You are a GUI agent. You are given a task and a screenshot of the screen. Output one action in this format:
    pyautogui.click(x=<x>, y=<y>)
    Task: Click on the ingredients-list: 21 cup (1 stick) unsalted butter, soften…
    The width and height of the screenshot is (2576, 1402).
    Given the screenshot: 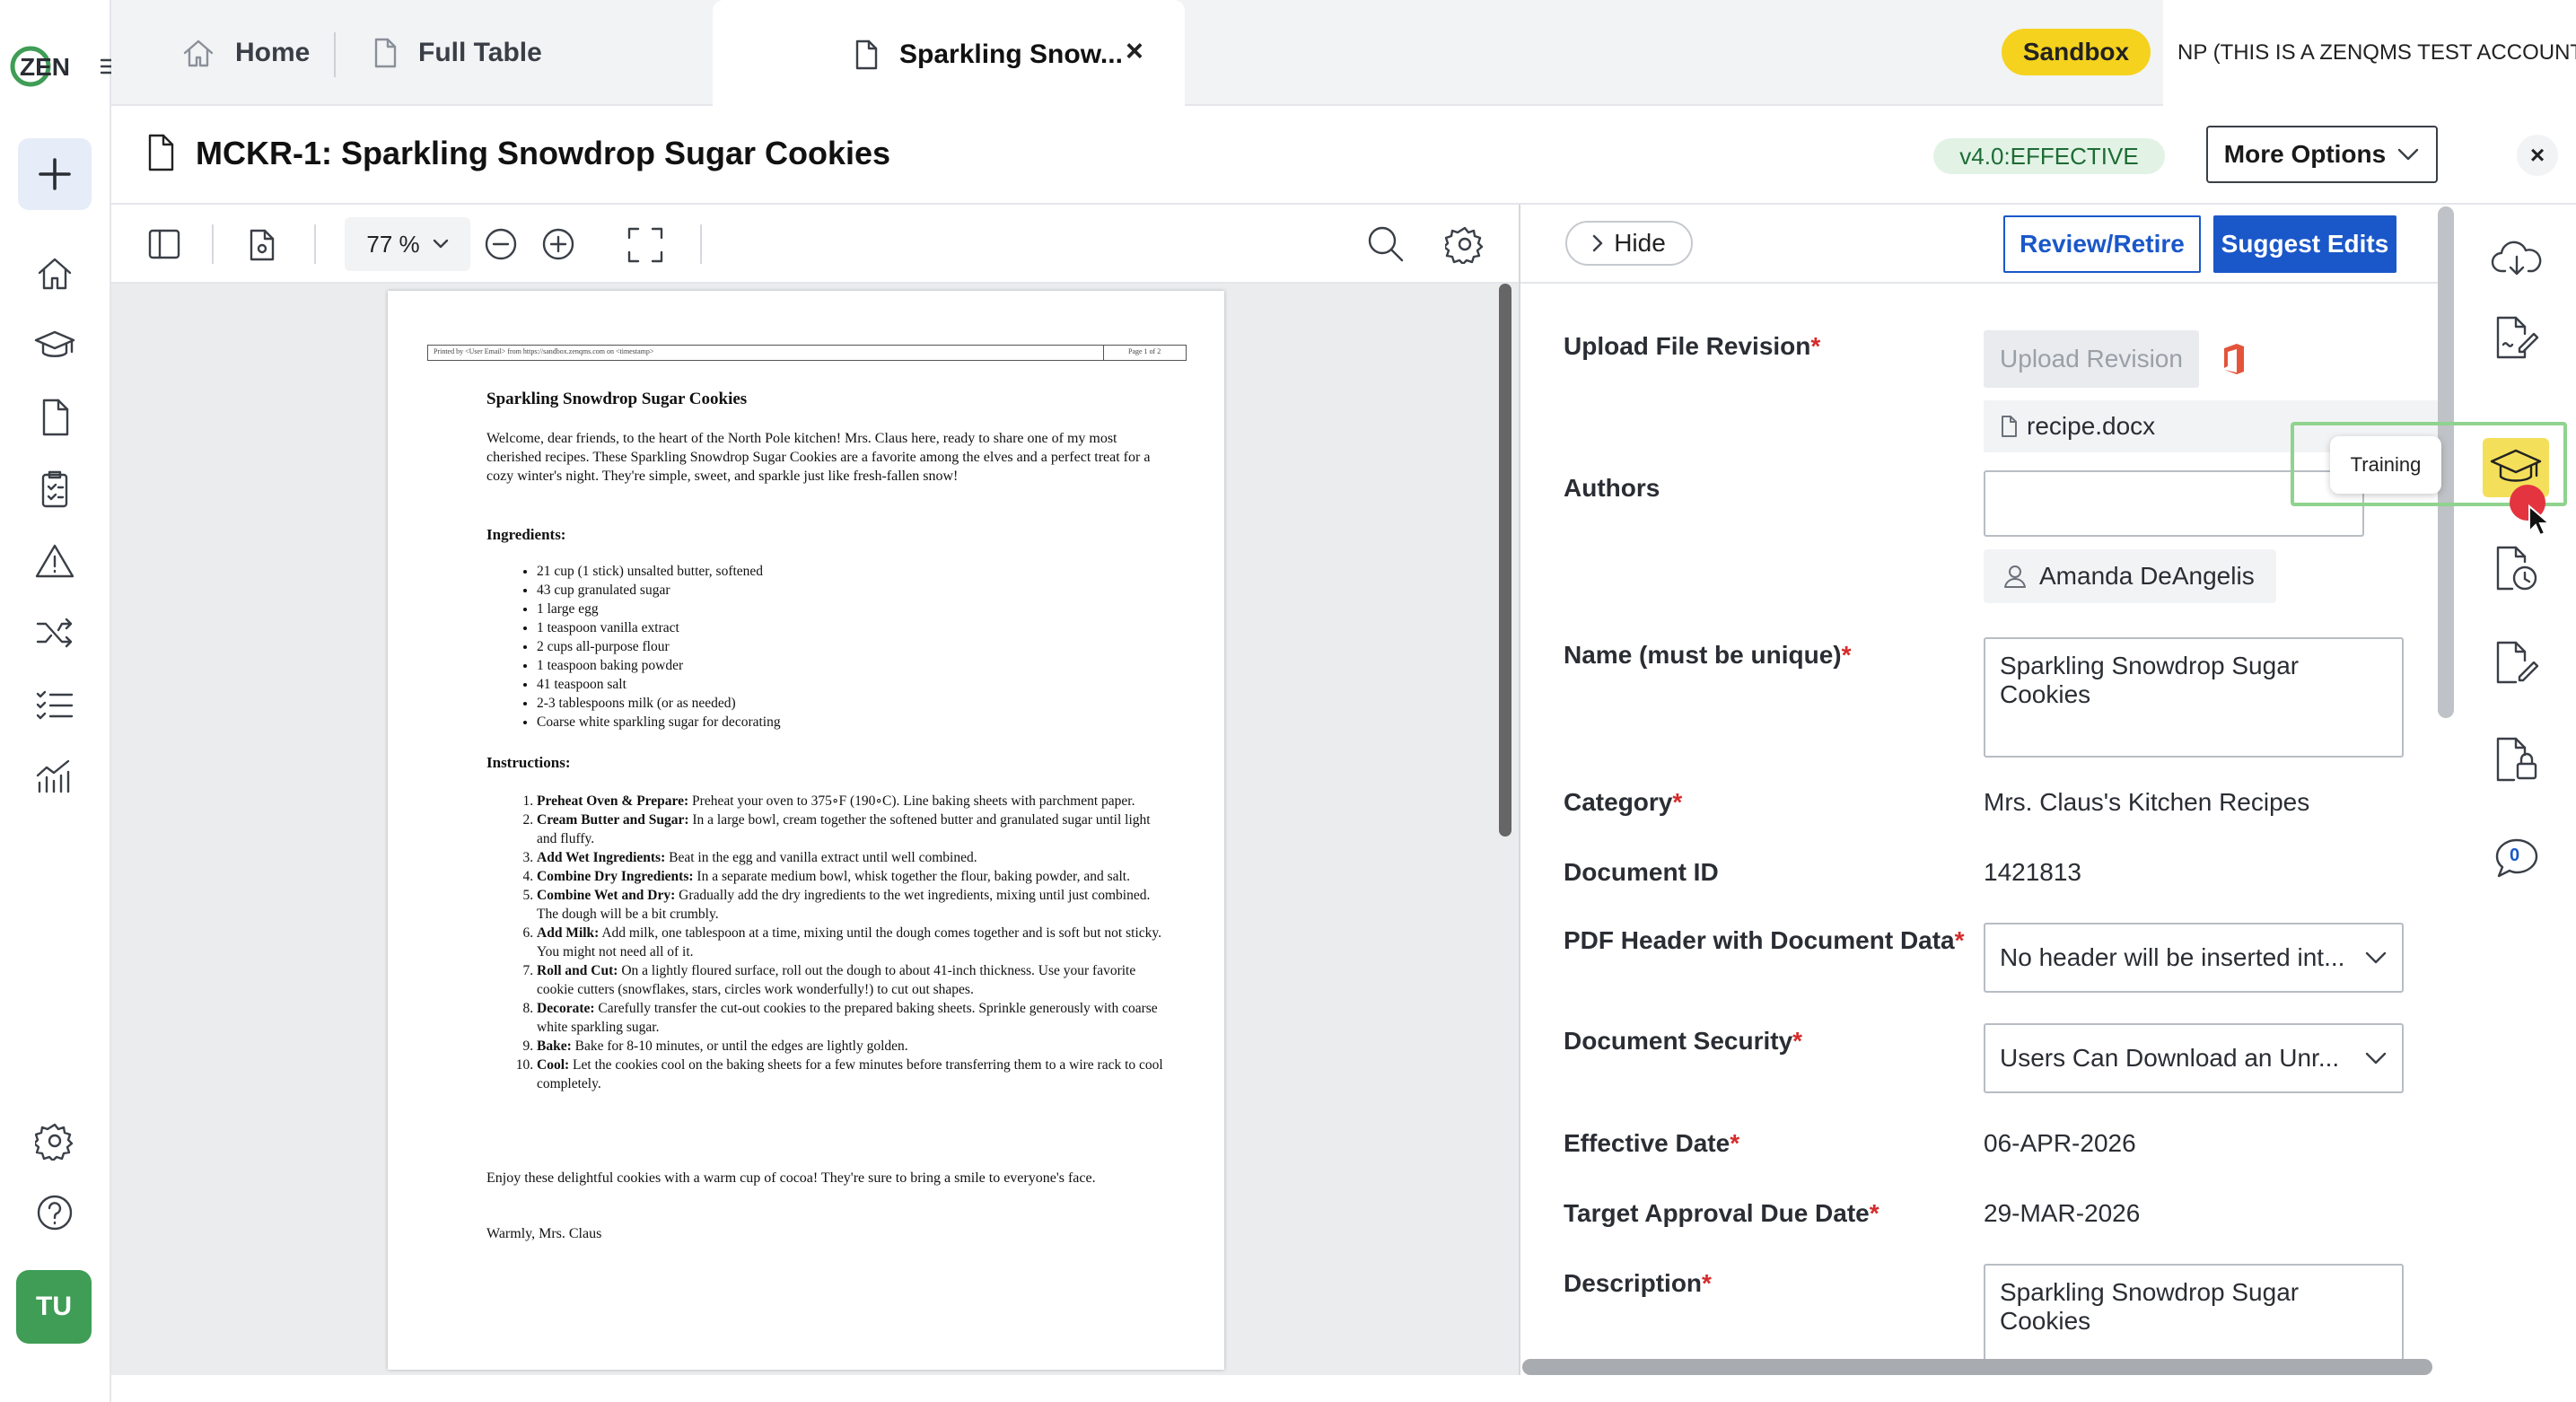 What is the action you would take?
    pyautogui.click(x=659, y=647)
    